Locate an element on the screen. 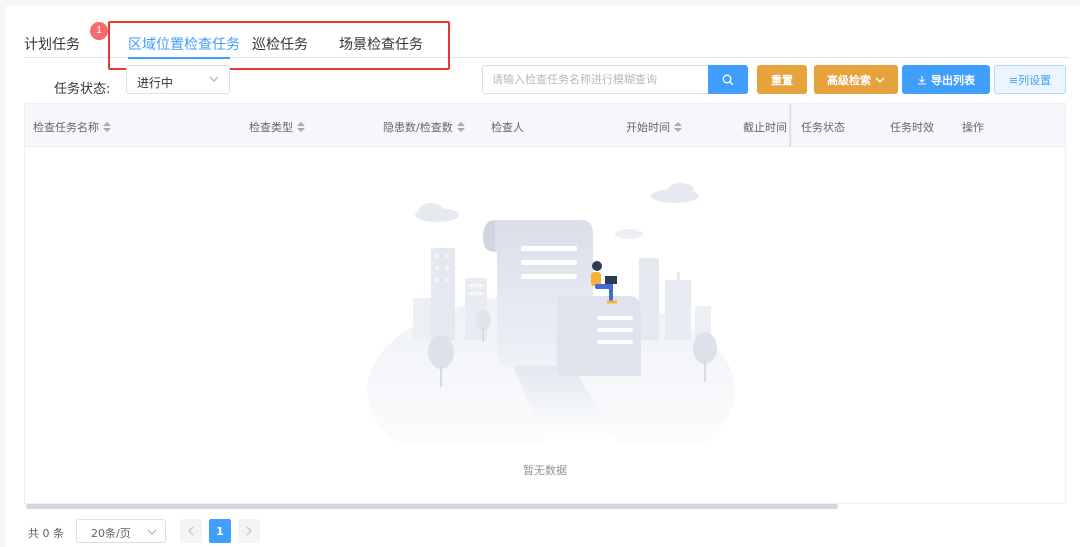  tab-scheduled-tasks: 计划任务 is located at coordinates (52, 44).